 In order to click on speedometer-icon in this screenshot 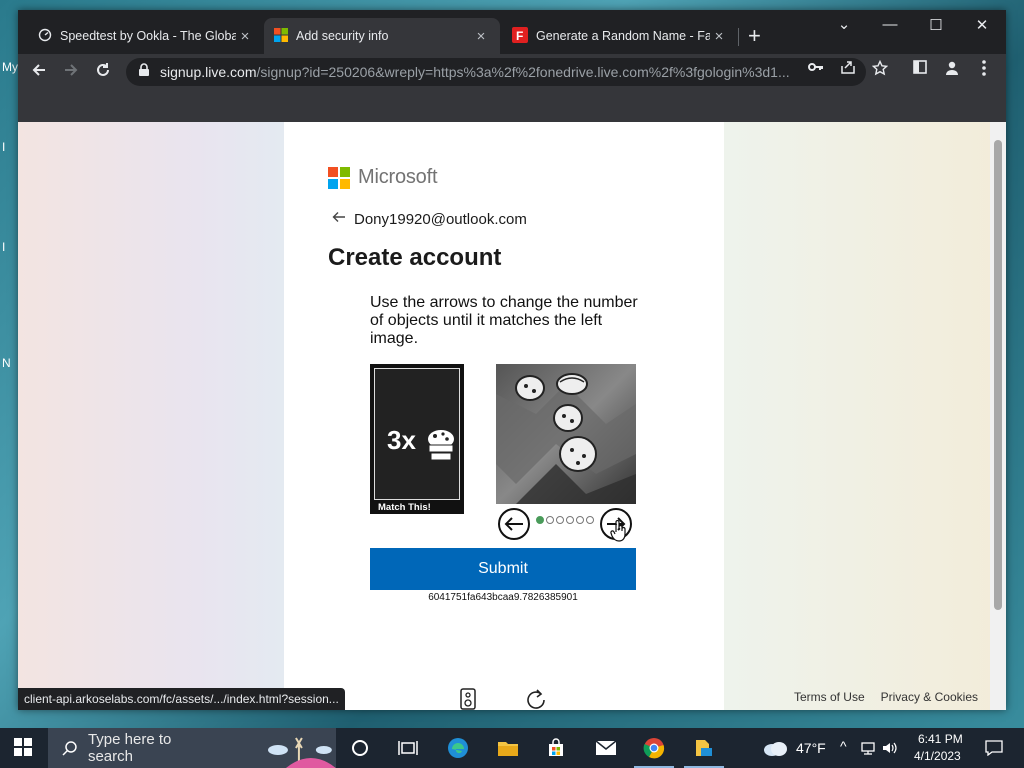, I will do `click(45, 36)`.